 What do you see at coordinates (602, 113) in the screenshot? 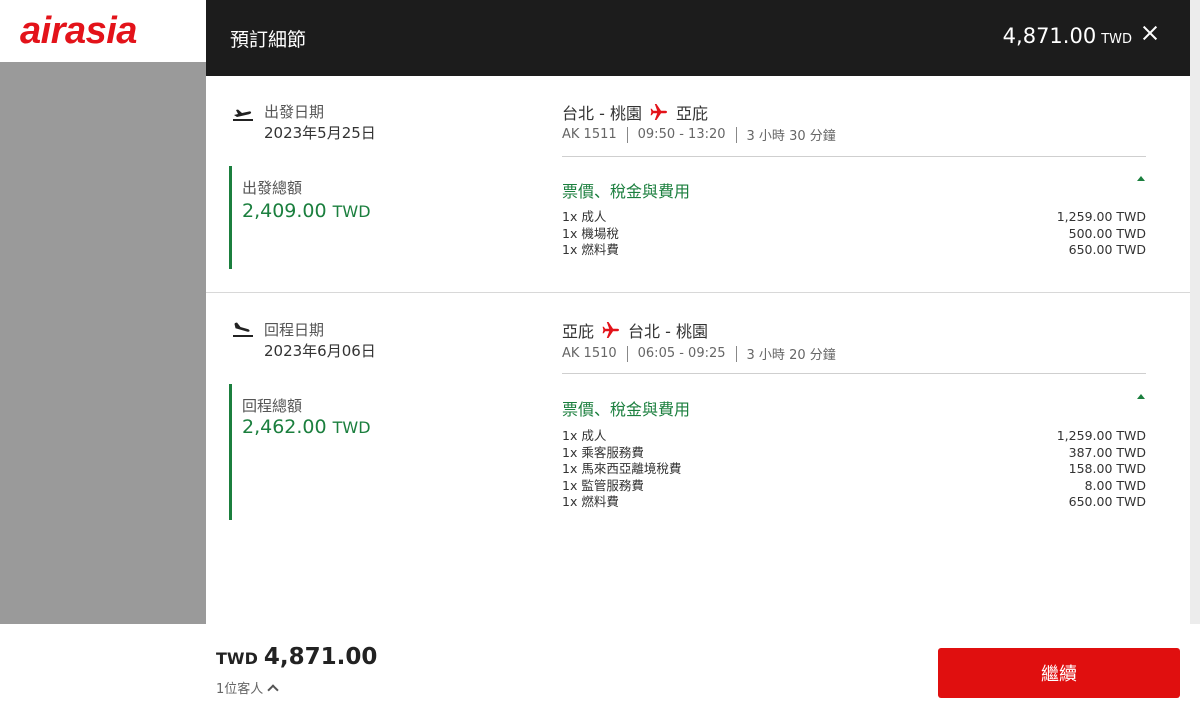
I see `departure-origin: 台北 - 桃園` at bounding box center [602, 113].